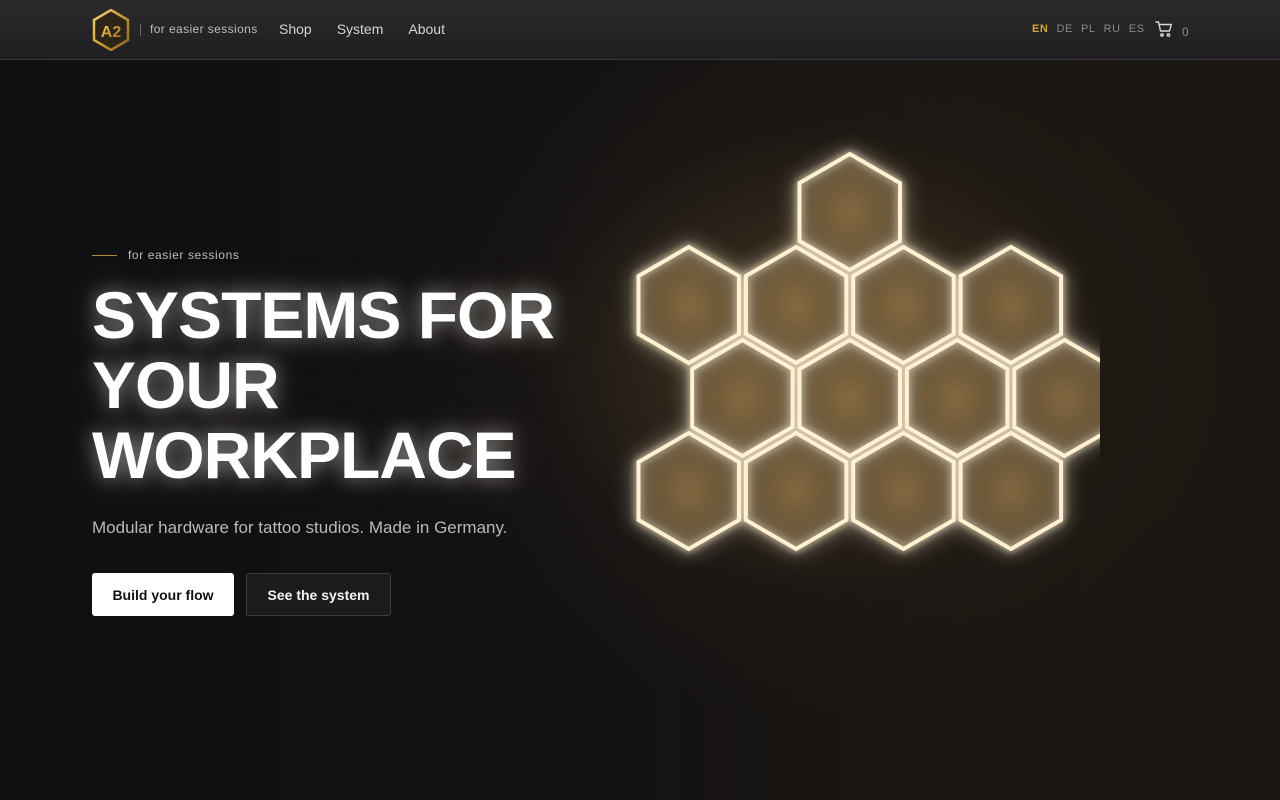 This screenshot has width=1280, height=800. I want to click on hero-eyebrow: for easier sessions, so click(165, 255).